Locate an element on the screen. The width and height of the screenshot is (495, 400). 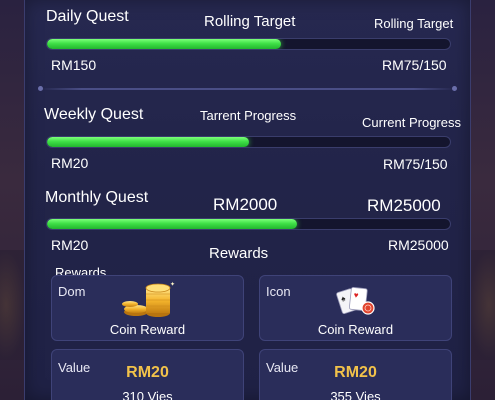
reward-card-cards: Icon ♠ ♥ Coin Reward is located at coordinates (355, 308).